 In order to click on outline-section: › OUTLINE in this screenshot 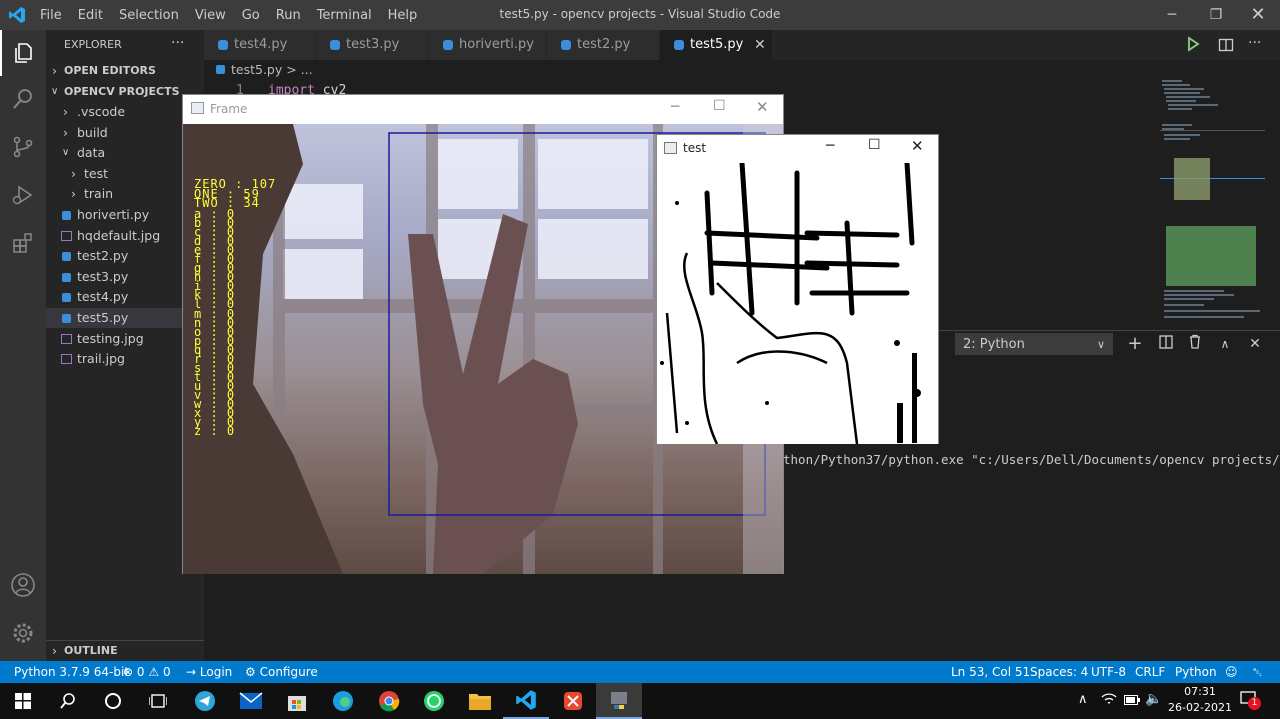, I will do `click(125, 650)`.